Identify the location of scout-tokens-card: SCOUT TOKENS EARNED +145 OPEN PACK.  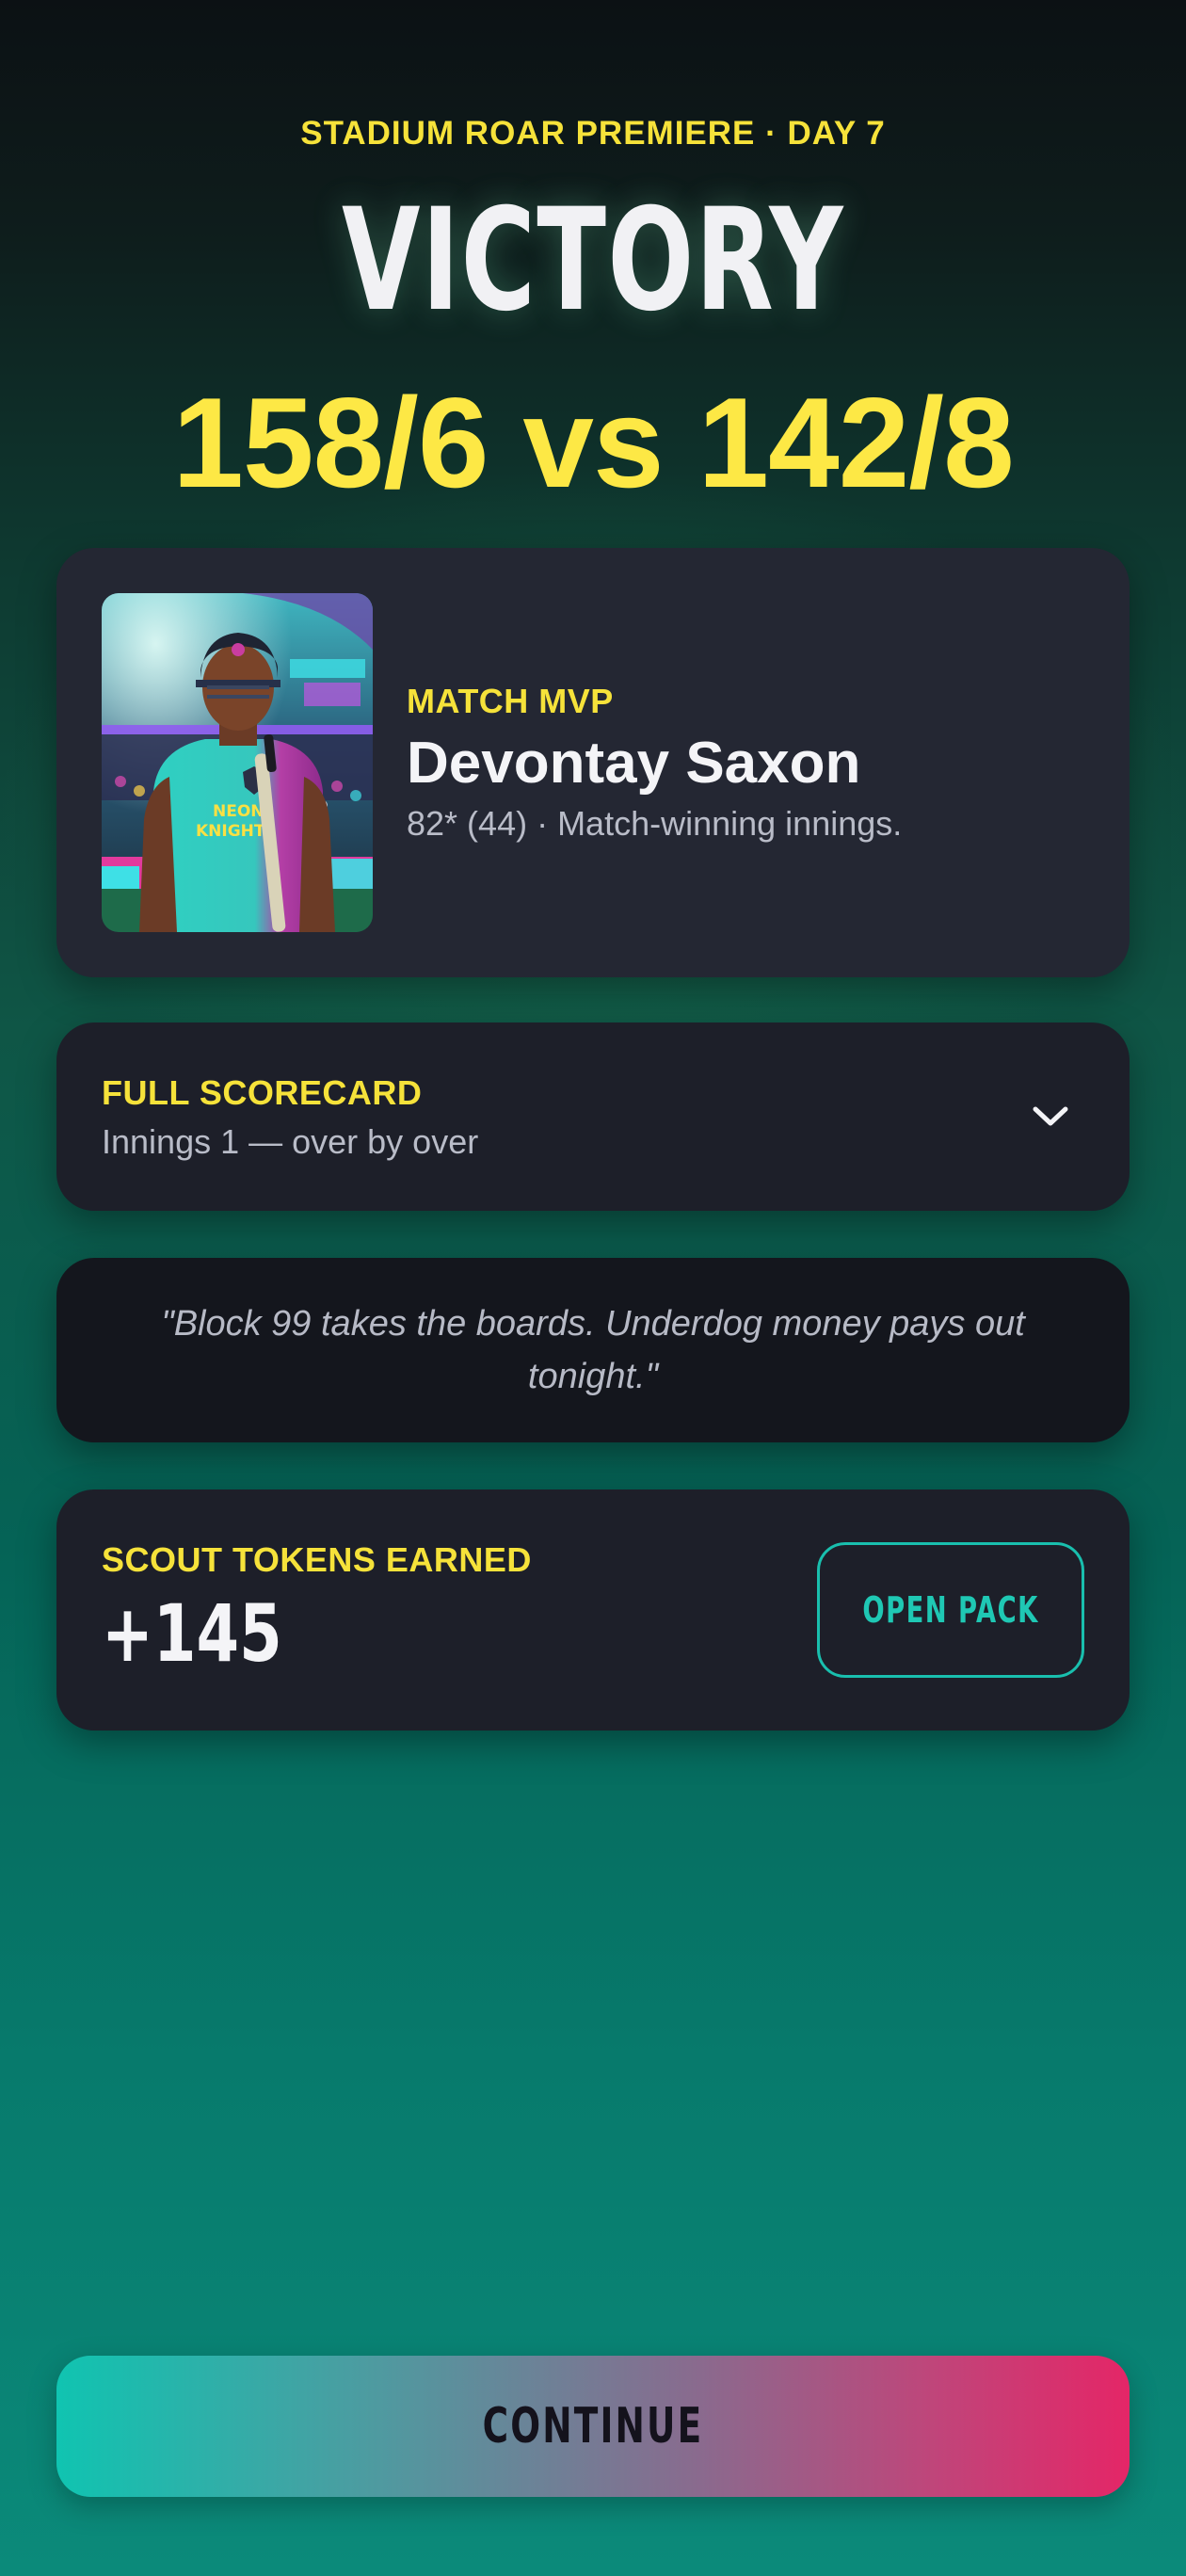
(593, 1610).